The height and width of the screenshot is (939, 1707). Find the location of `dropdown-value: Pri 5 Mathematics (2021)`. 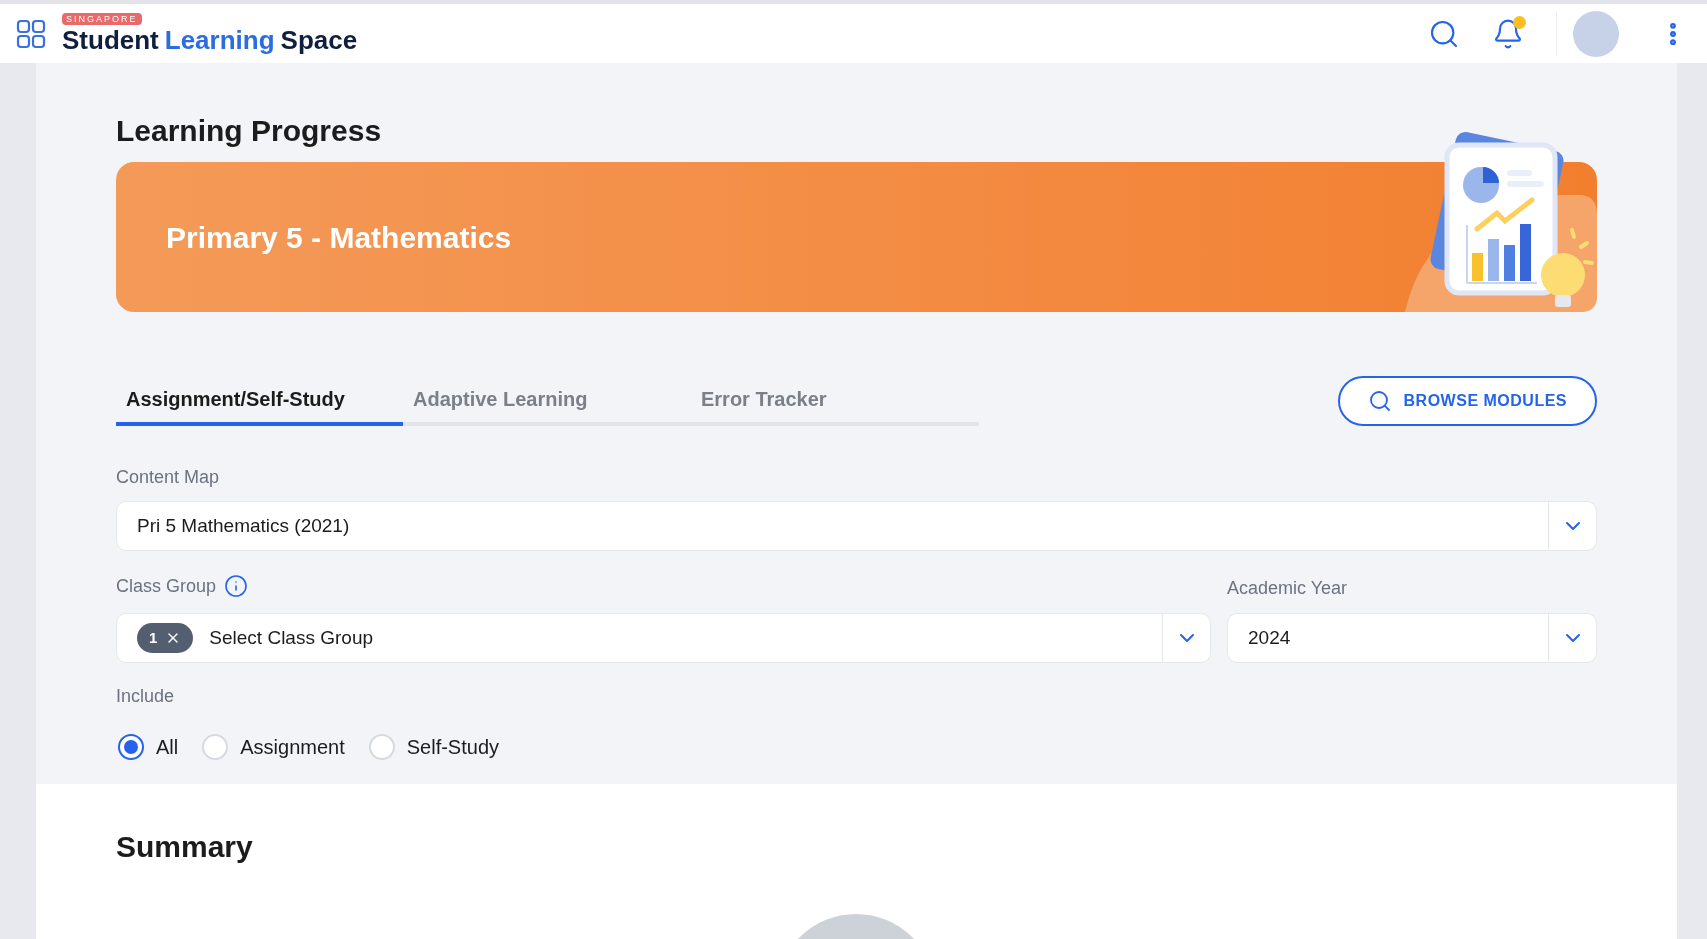

dropdown-value: Pri 5 Mathematics (2021) is located at coordinates (243, 525).